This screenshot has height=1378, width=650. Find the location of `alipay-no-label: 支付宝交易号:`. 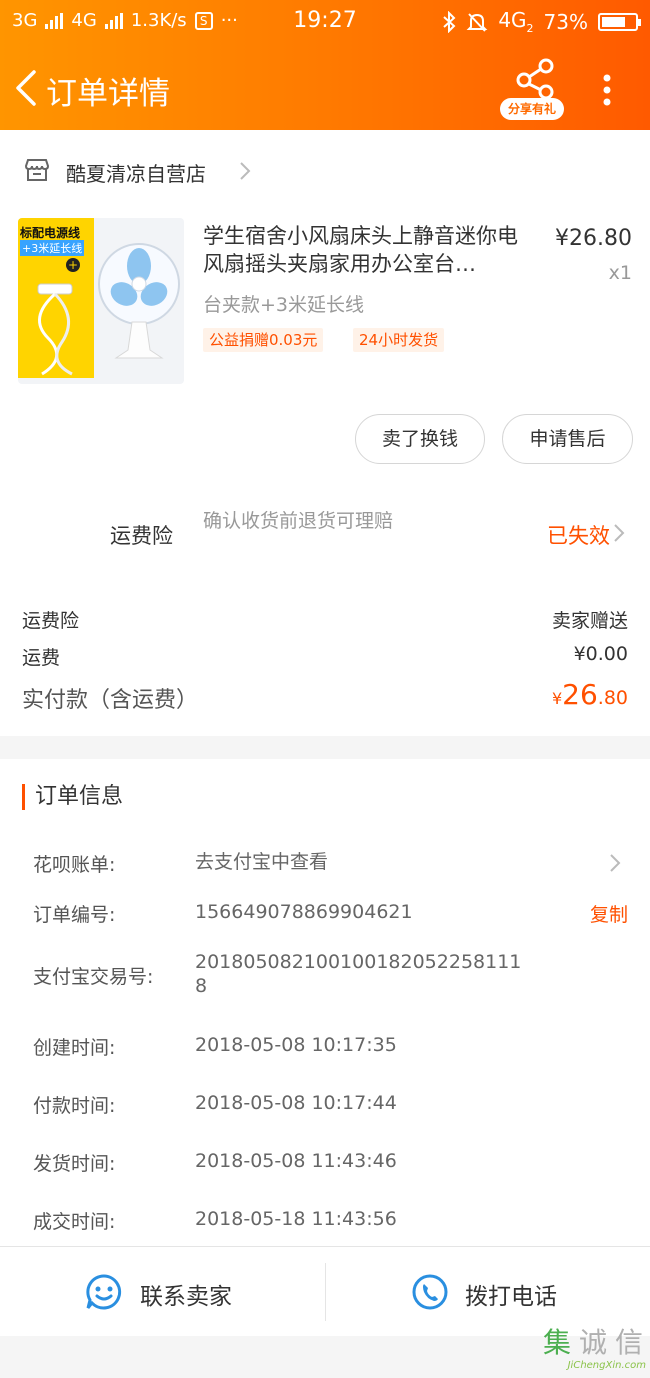

alipay-no-label: 支付宝交易号: is located at coordinates (93, 977).